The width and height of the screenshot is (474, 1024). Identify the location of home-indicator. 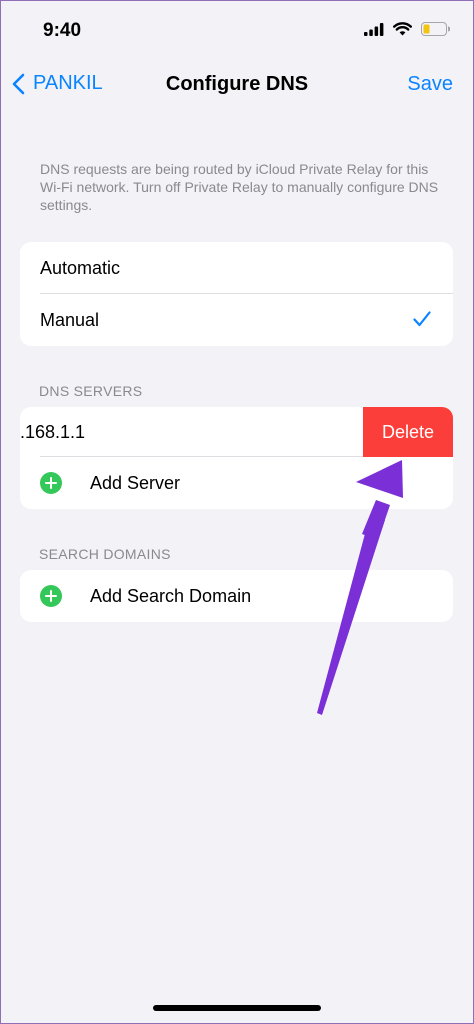
(237, 1008).